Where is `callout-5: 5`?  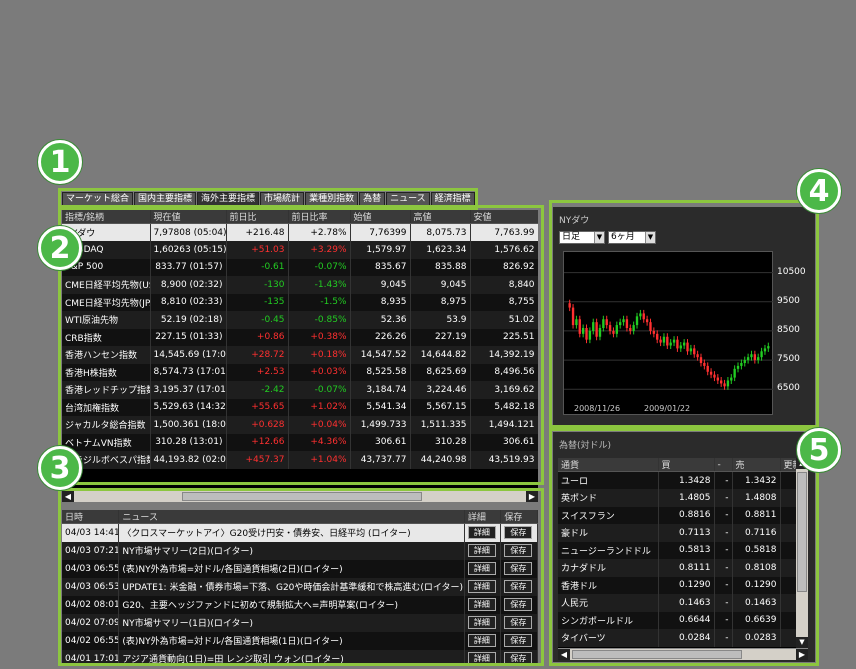
callout-5: 5 is located at coordinates (819, 450).